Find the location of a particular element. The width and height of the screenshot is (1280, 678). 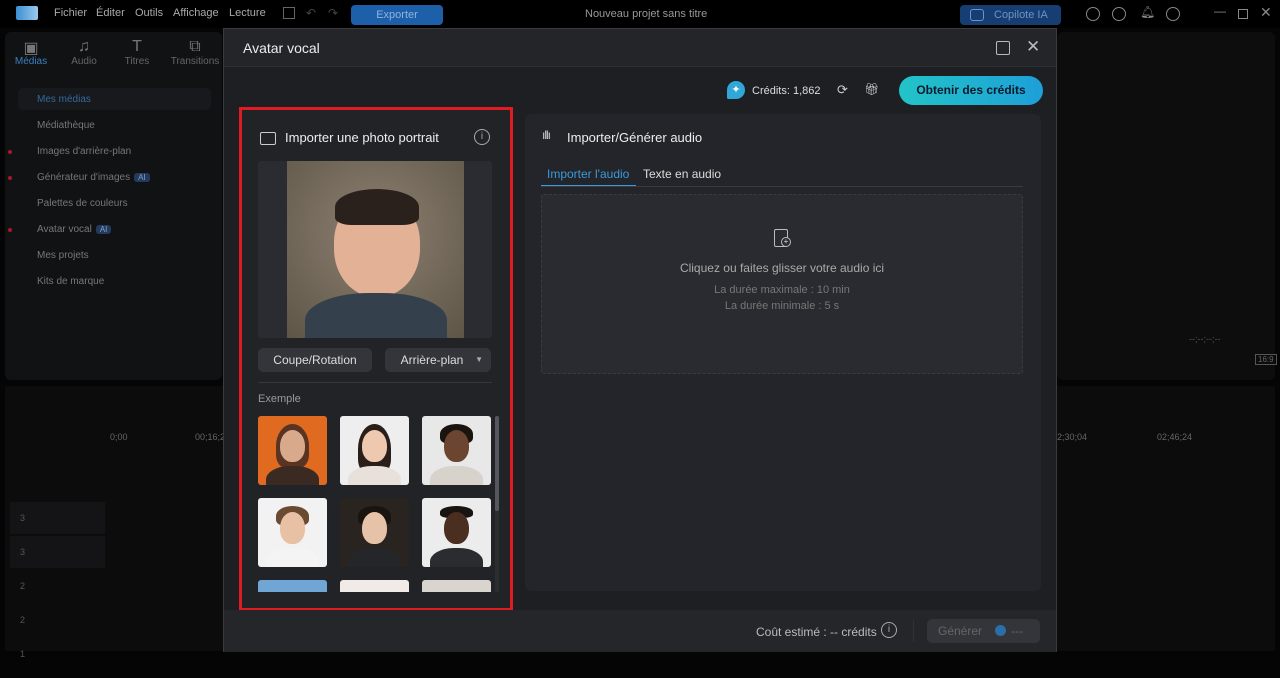

tab-medias: ▣ Médias is located at coordinates (31, 52).